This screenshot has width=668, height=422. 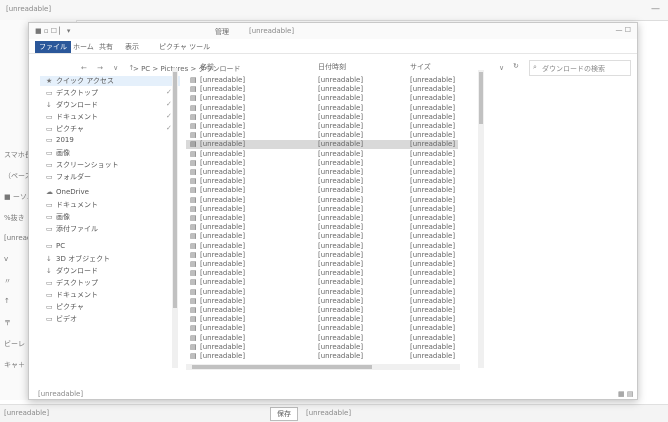 I want to click on nav-item: ▭ フォルダー, so click(x=68, y=177).